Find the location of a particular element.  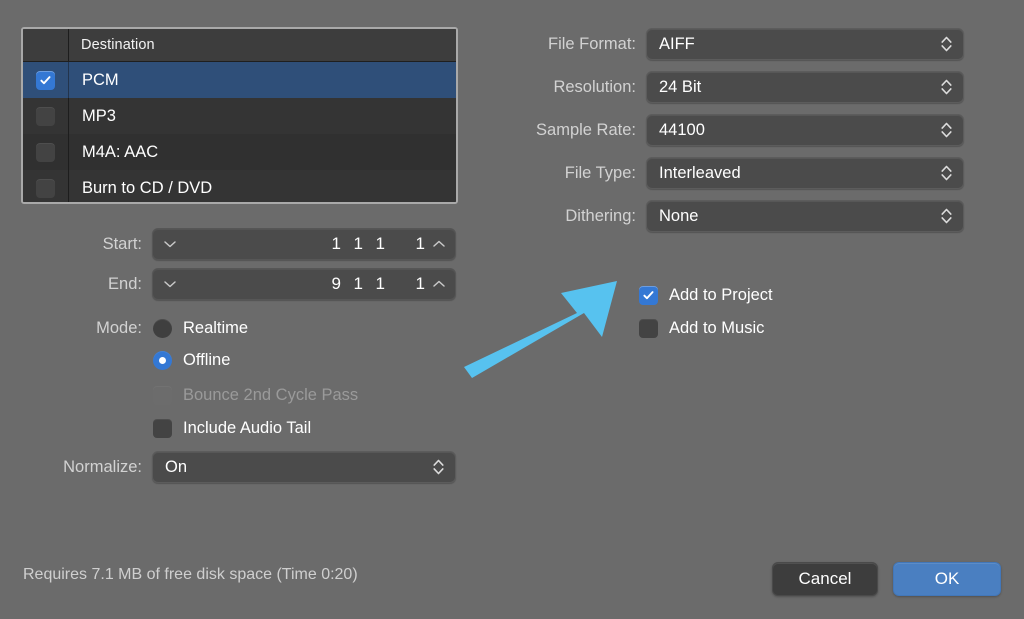

mode-offline-row: Offline is located at coordinates (240, 360).